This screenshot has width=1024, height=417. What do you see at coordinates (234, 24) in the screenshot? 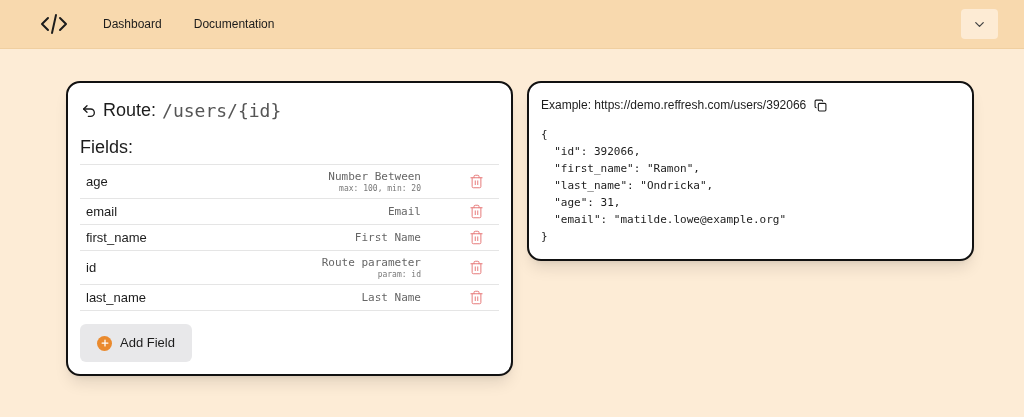
I see `nav-link: Documentation` at bounding box center [234, 24].